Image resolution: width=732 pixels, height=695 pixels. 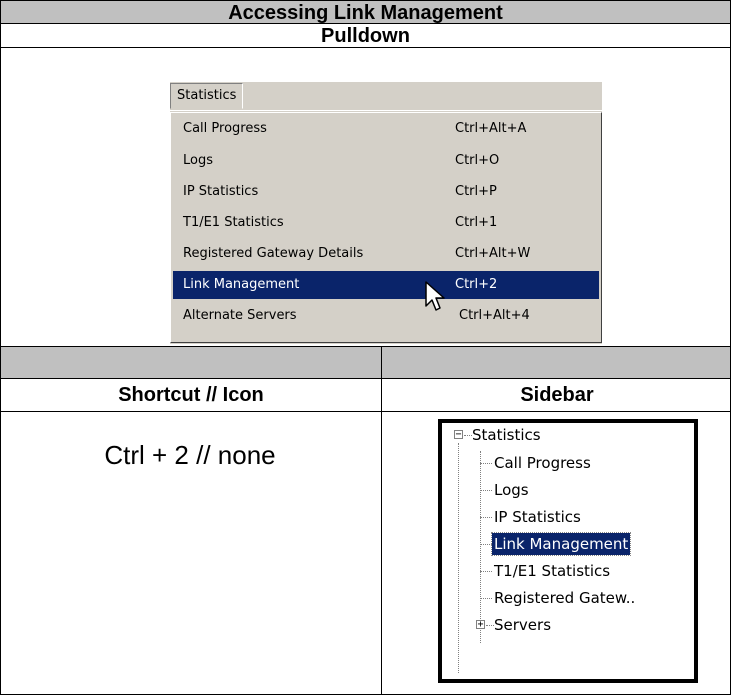 I want to click on menu-item-call-progress: Call Progress Ctrl+Alt+A, so click(x=386, y=129).